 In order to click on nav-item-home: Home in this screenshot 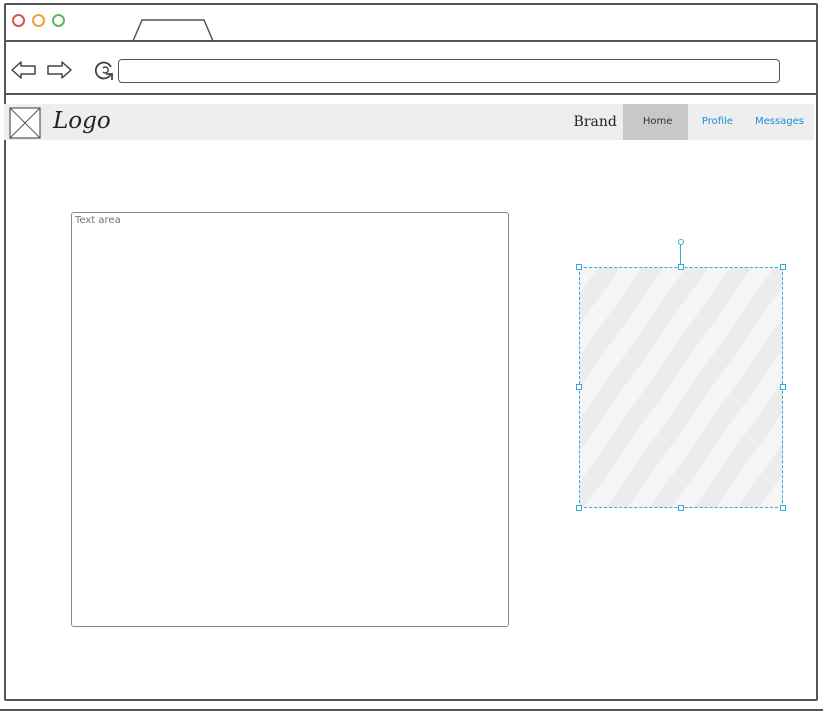, I will do `click(655, 122)`.